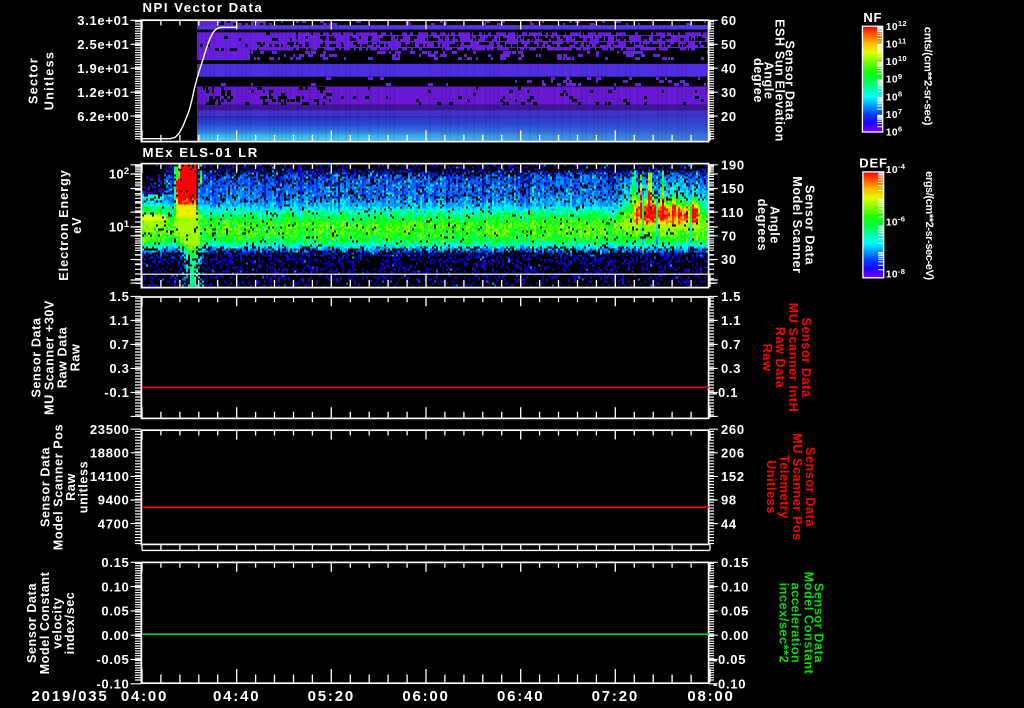 The width and height of the screenshot is (1024, 708). Describe the element at coordinates (114, 500) in the screenshot. I see `svg-text: 9400` at that location.